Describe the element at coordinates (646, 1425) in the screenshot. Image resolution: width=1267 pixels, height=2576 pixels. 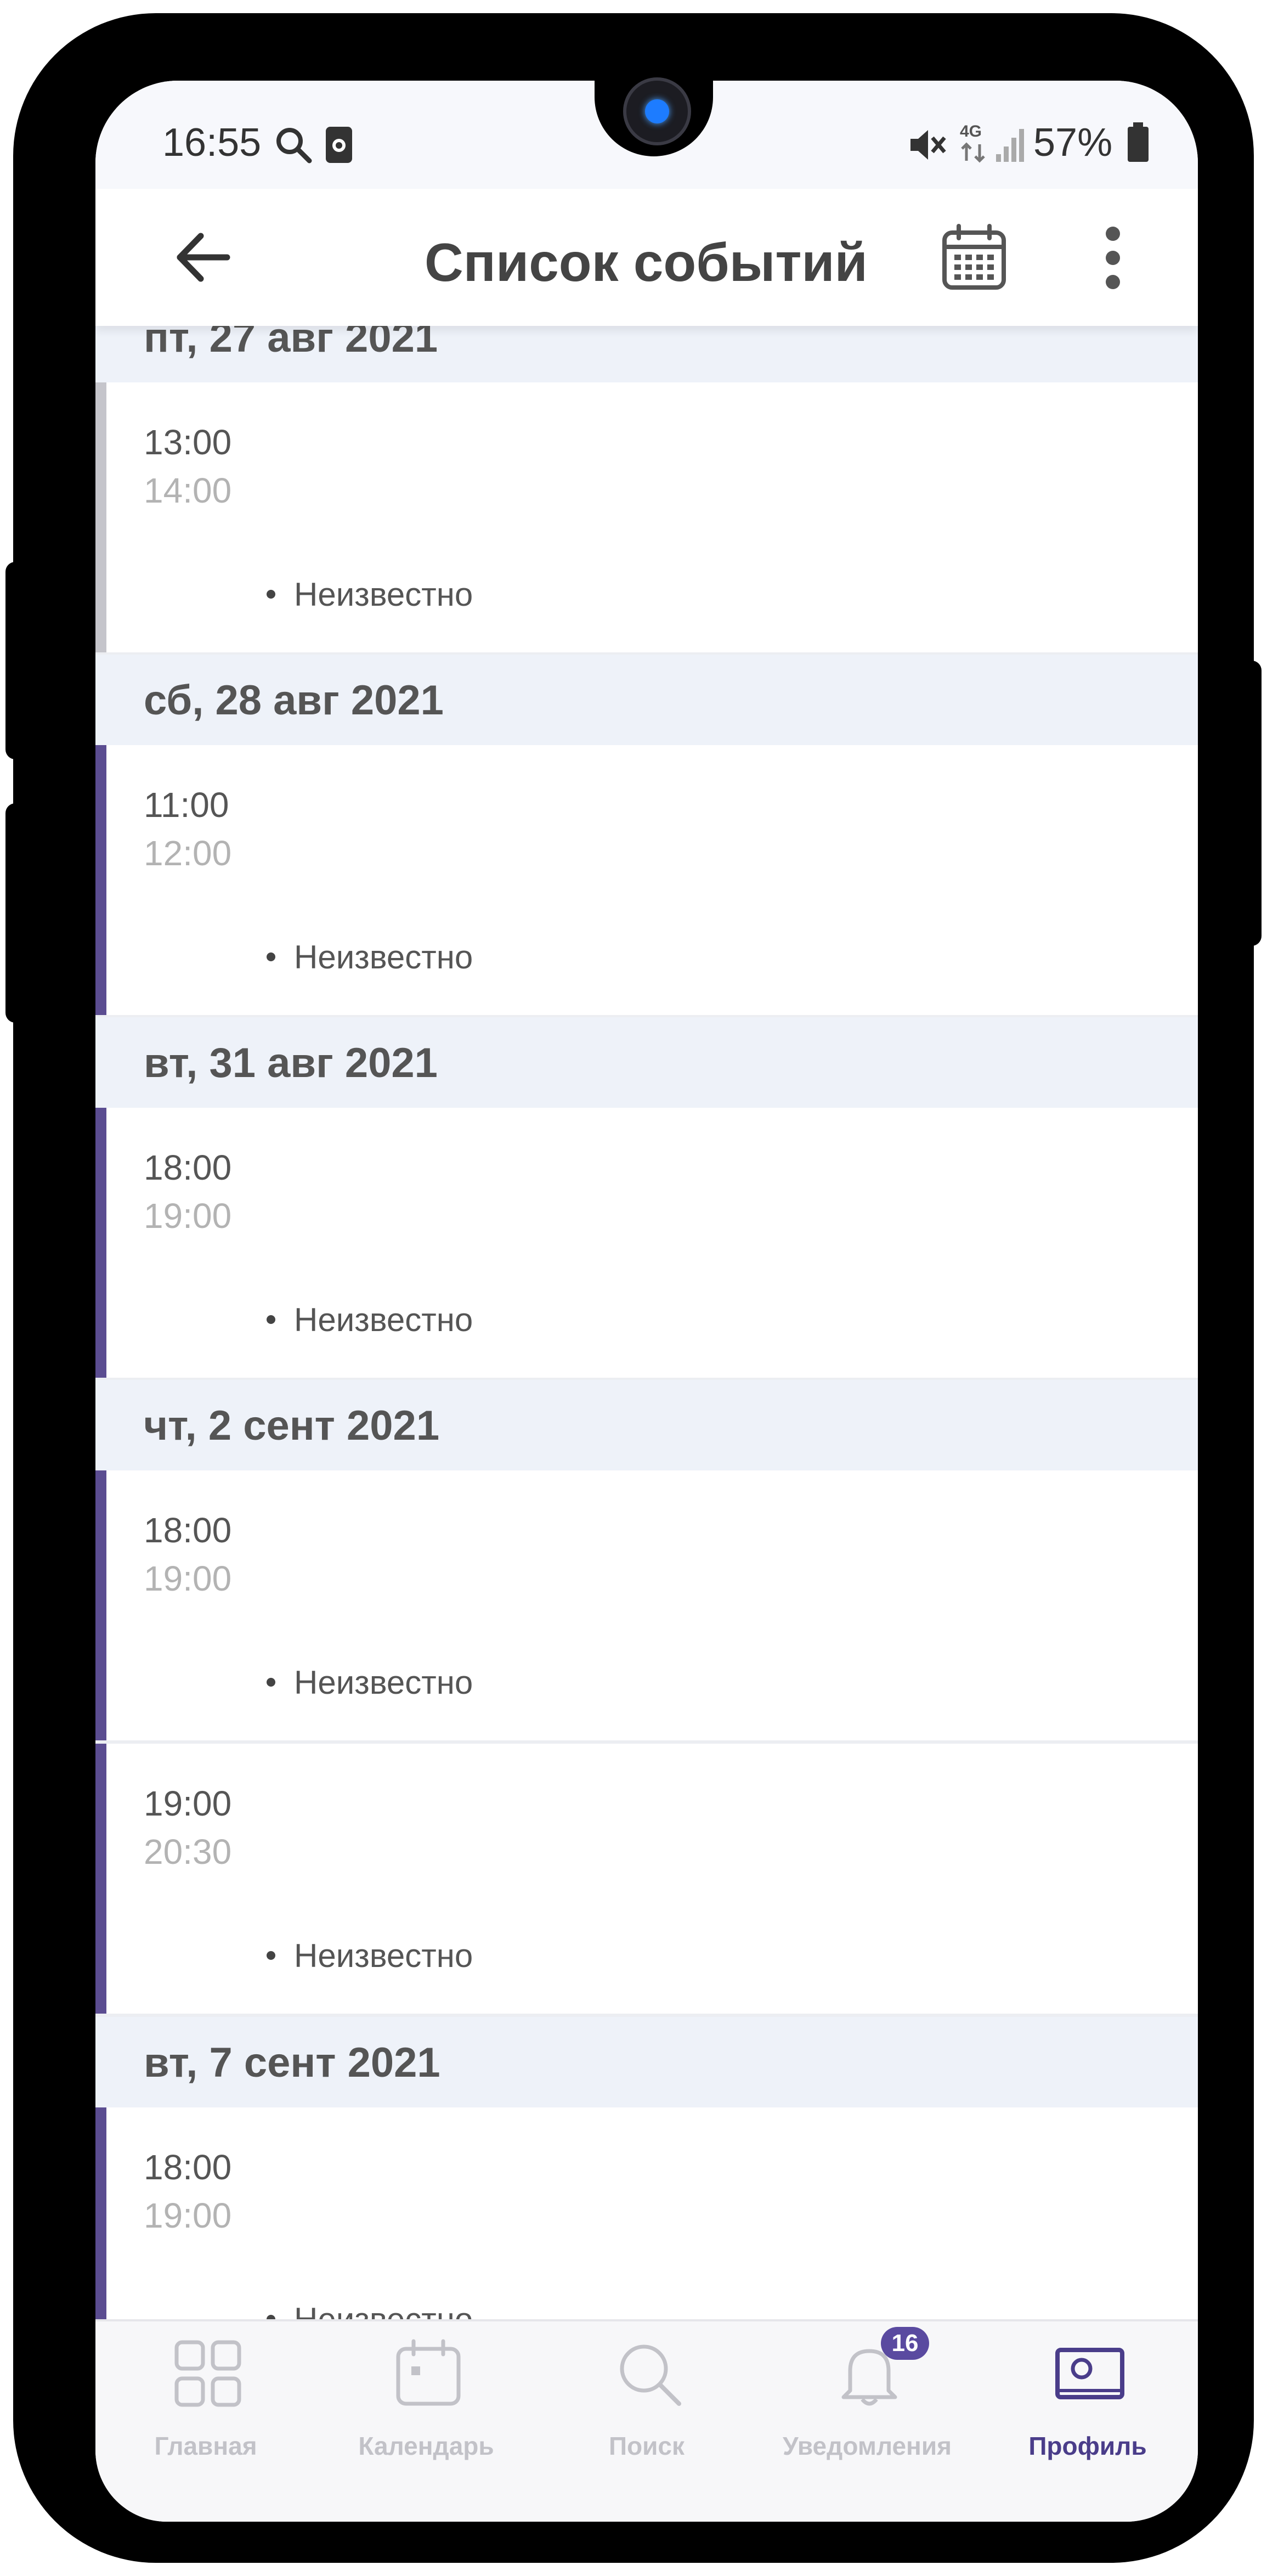
I see `date-header: чт, 2 сент 2021` at that location.